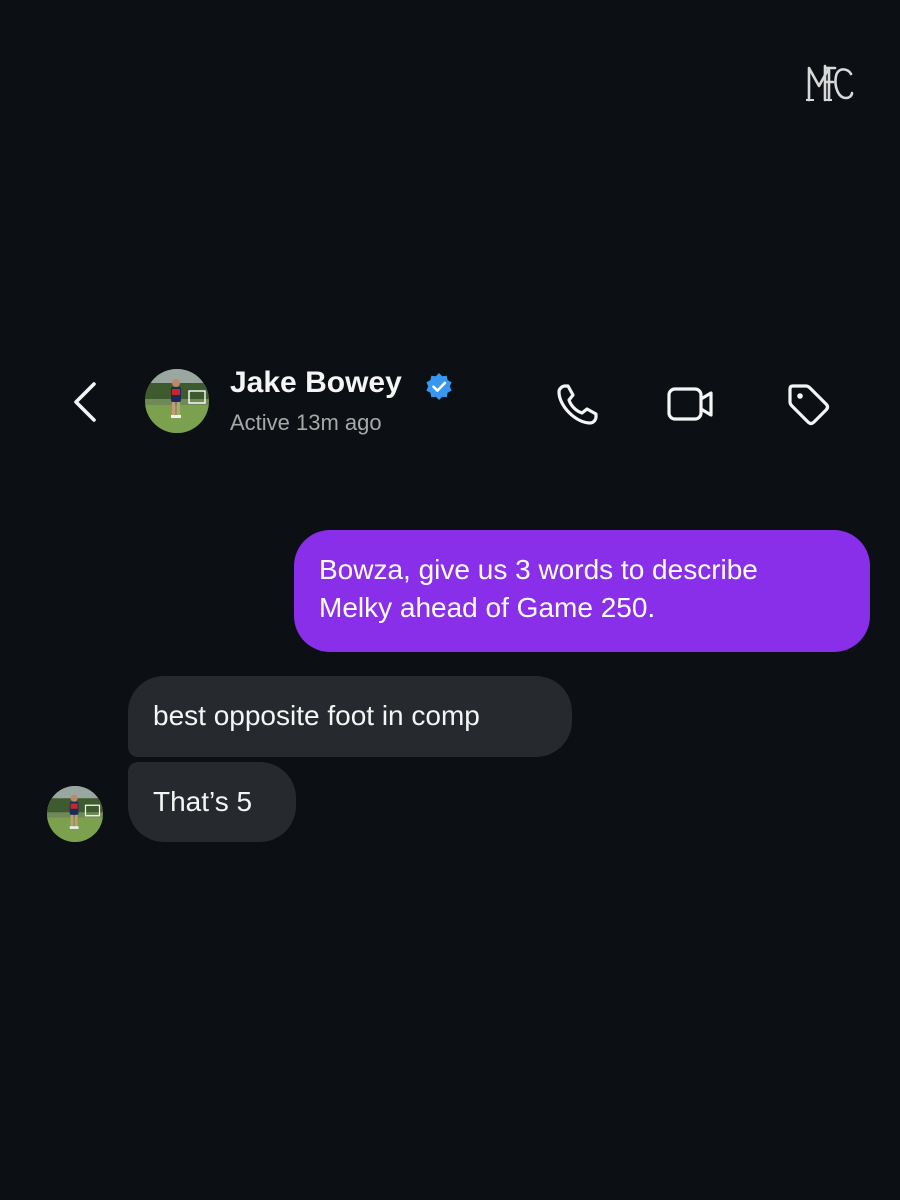 This screenshot has width=900, height=1200. I want to click on chevron-left-icon, so click(86, 402).